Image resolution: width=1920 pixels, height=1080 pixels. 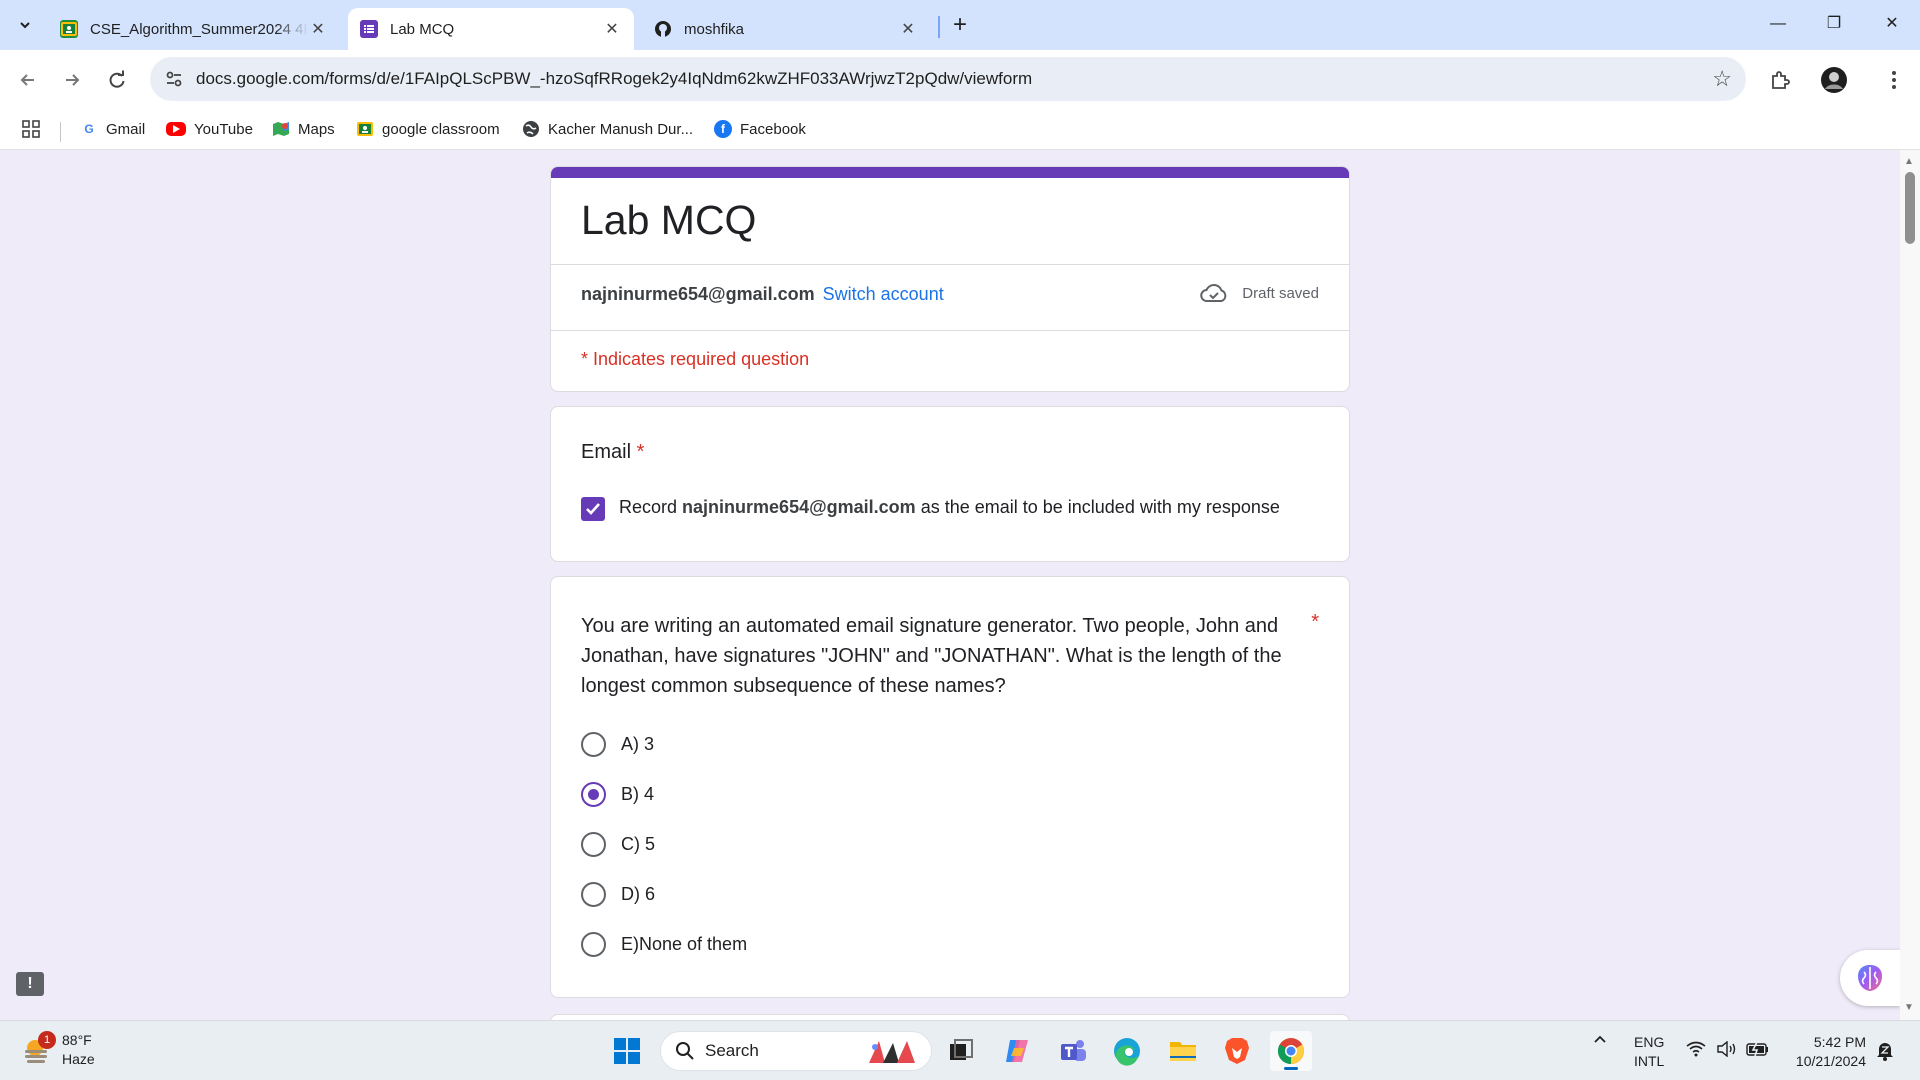 What do you see at coordinates (638, 843) in the screenshot?
I see `option-label: C) 5` at bounding box center [638, 843].